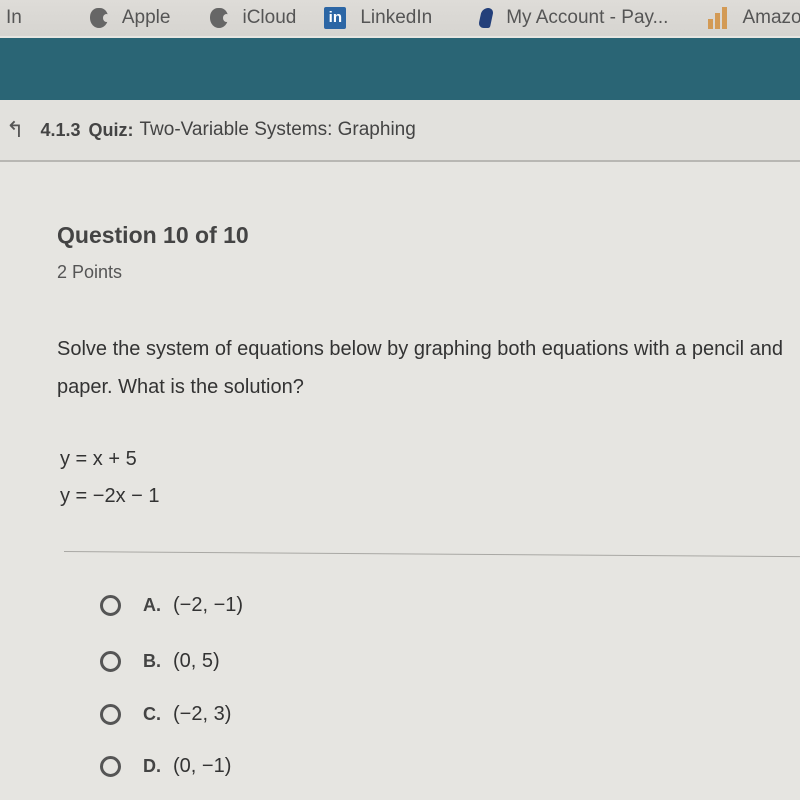  I want to click on bookmark-icloud: iCloud, so click(253, 18).